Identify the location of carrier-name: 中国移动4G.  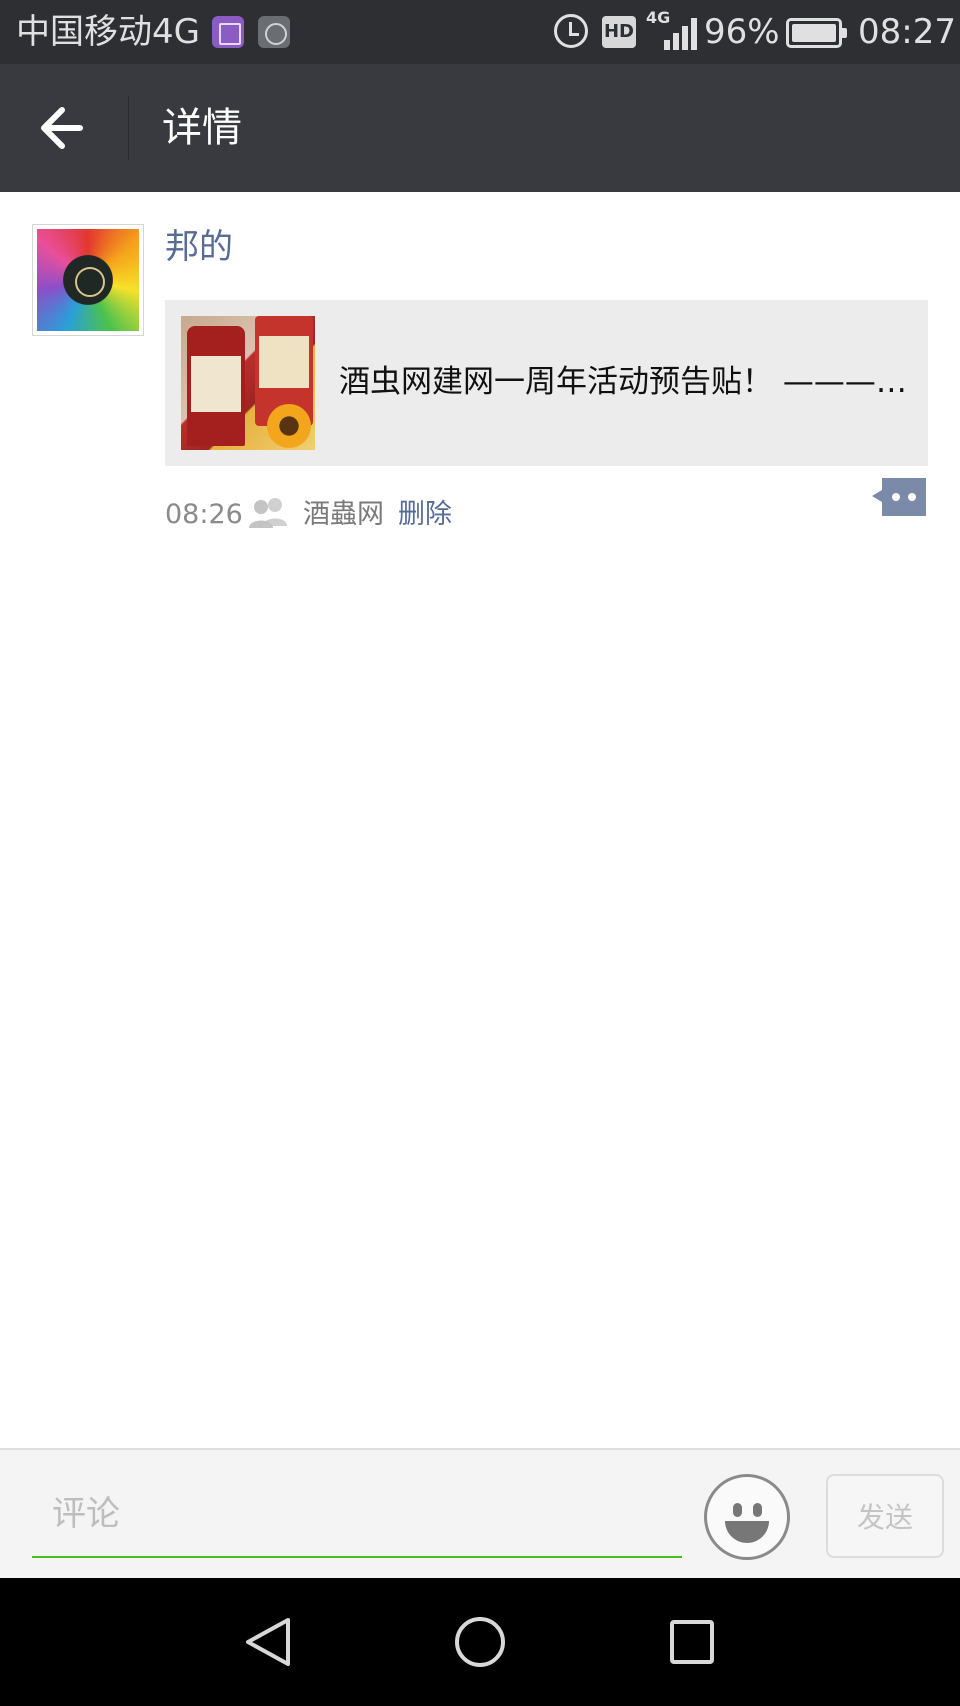
(108, 32).